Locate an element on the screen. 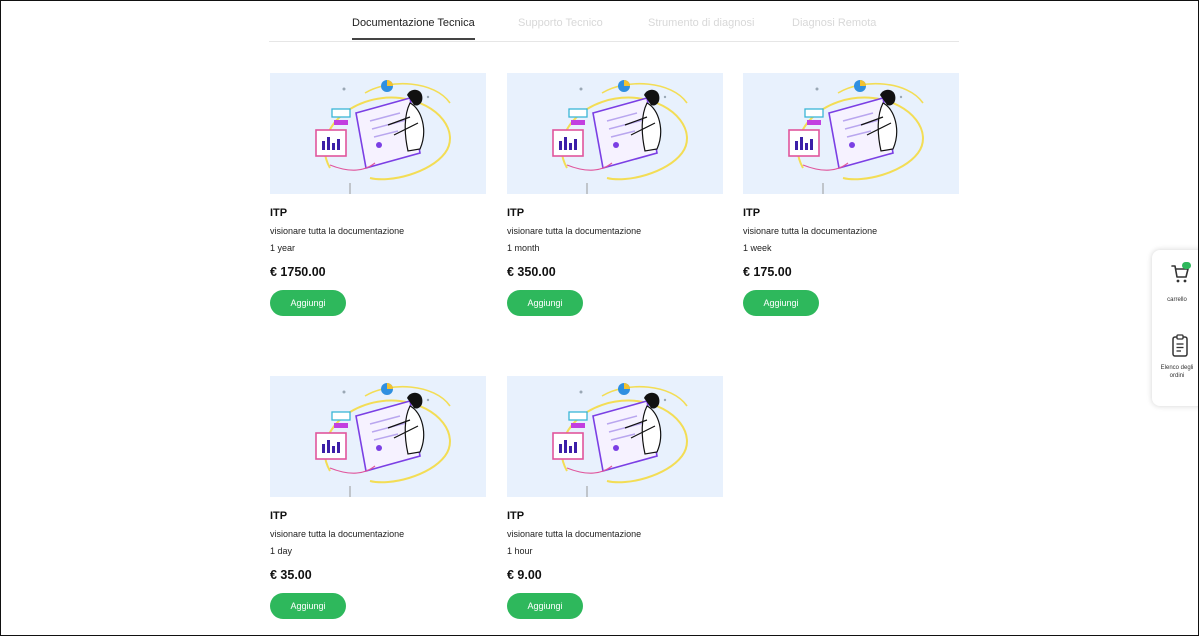  product-price: € 1750.00 is located at coordinates (298, 272).